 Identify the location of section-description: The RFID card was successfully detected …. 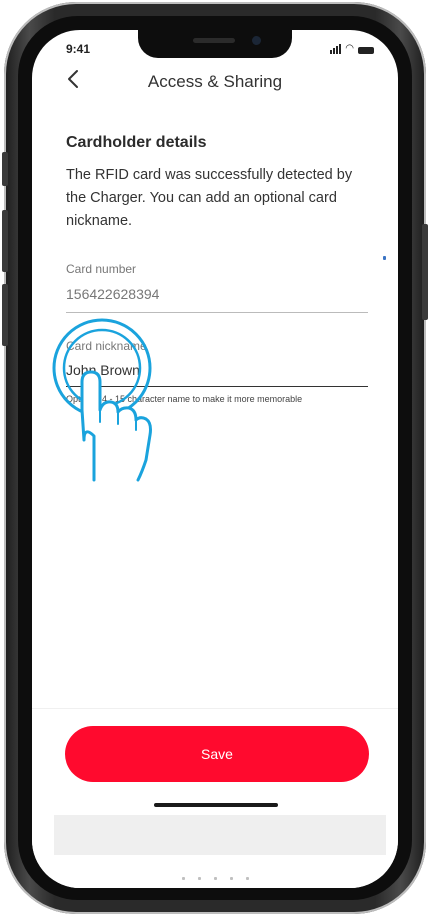
(209, 198).